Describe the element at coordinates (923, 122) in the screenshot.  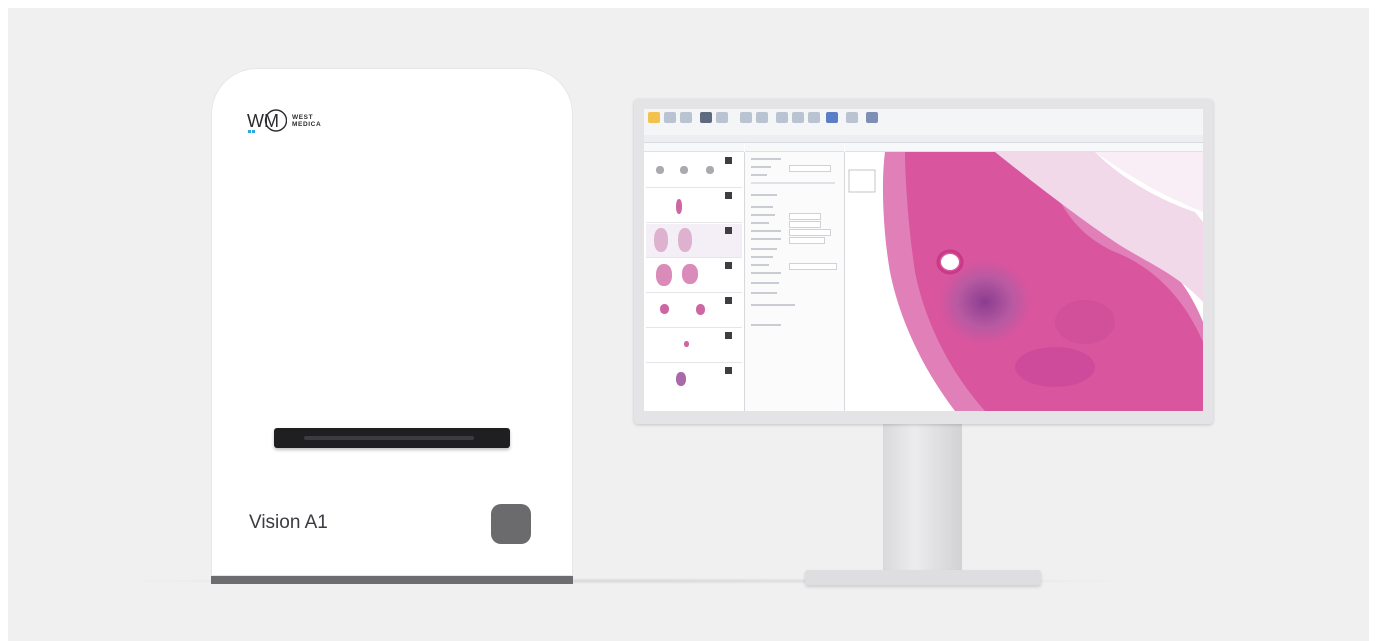
I see `ribbon-toolbar` at that location.